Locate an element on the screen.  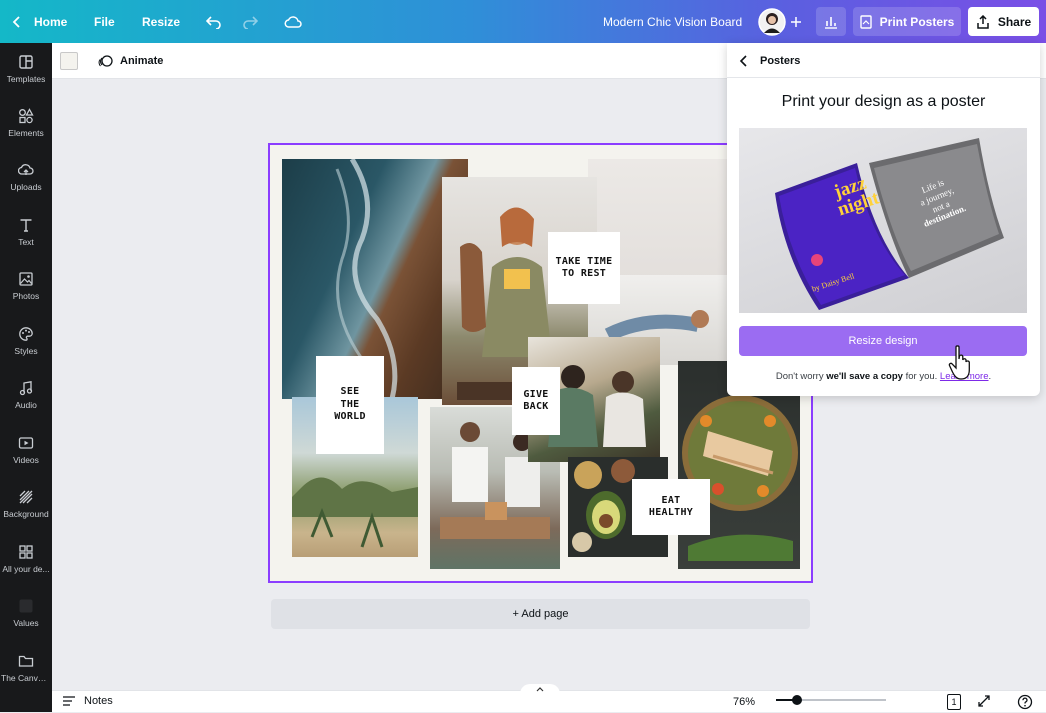
note-eat-healthy: EAT HEALTHY is located at coordinates (671, 507).